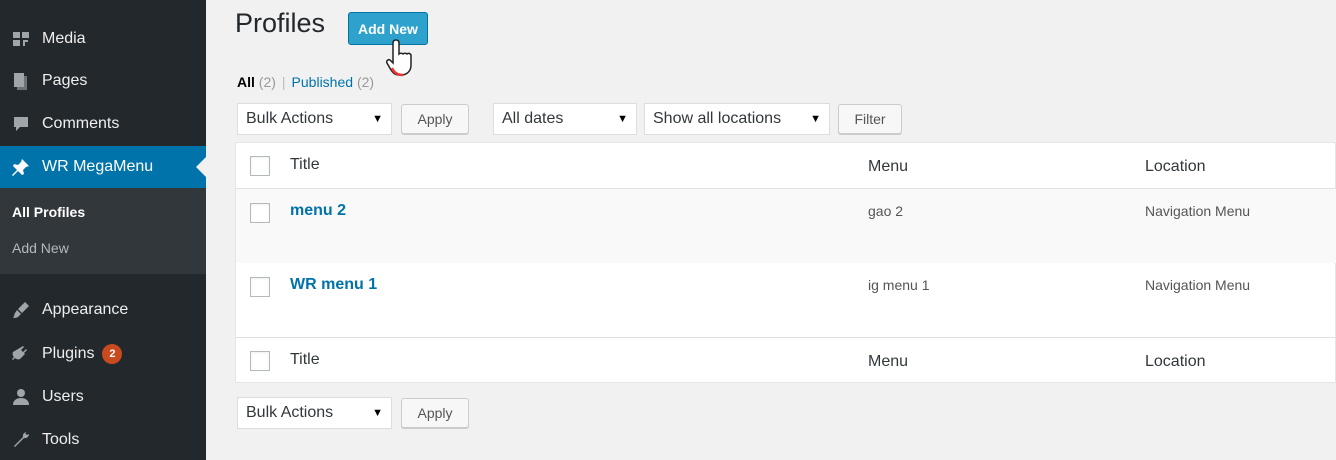 This screenshot has width=1336, height=460. Describe the element at coordinates (98, 166) in the screenshot. I see `sidebar-item-label: WR MegaMenu` at that location.